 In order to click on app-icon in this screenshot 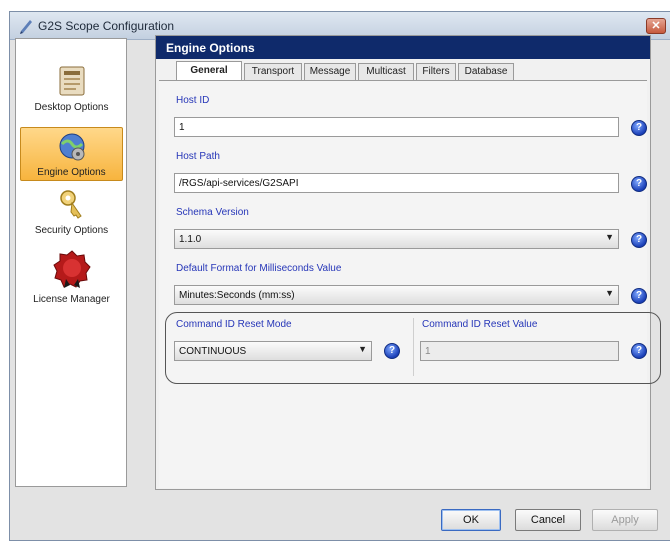, I will do `click(26, 27)`.